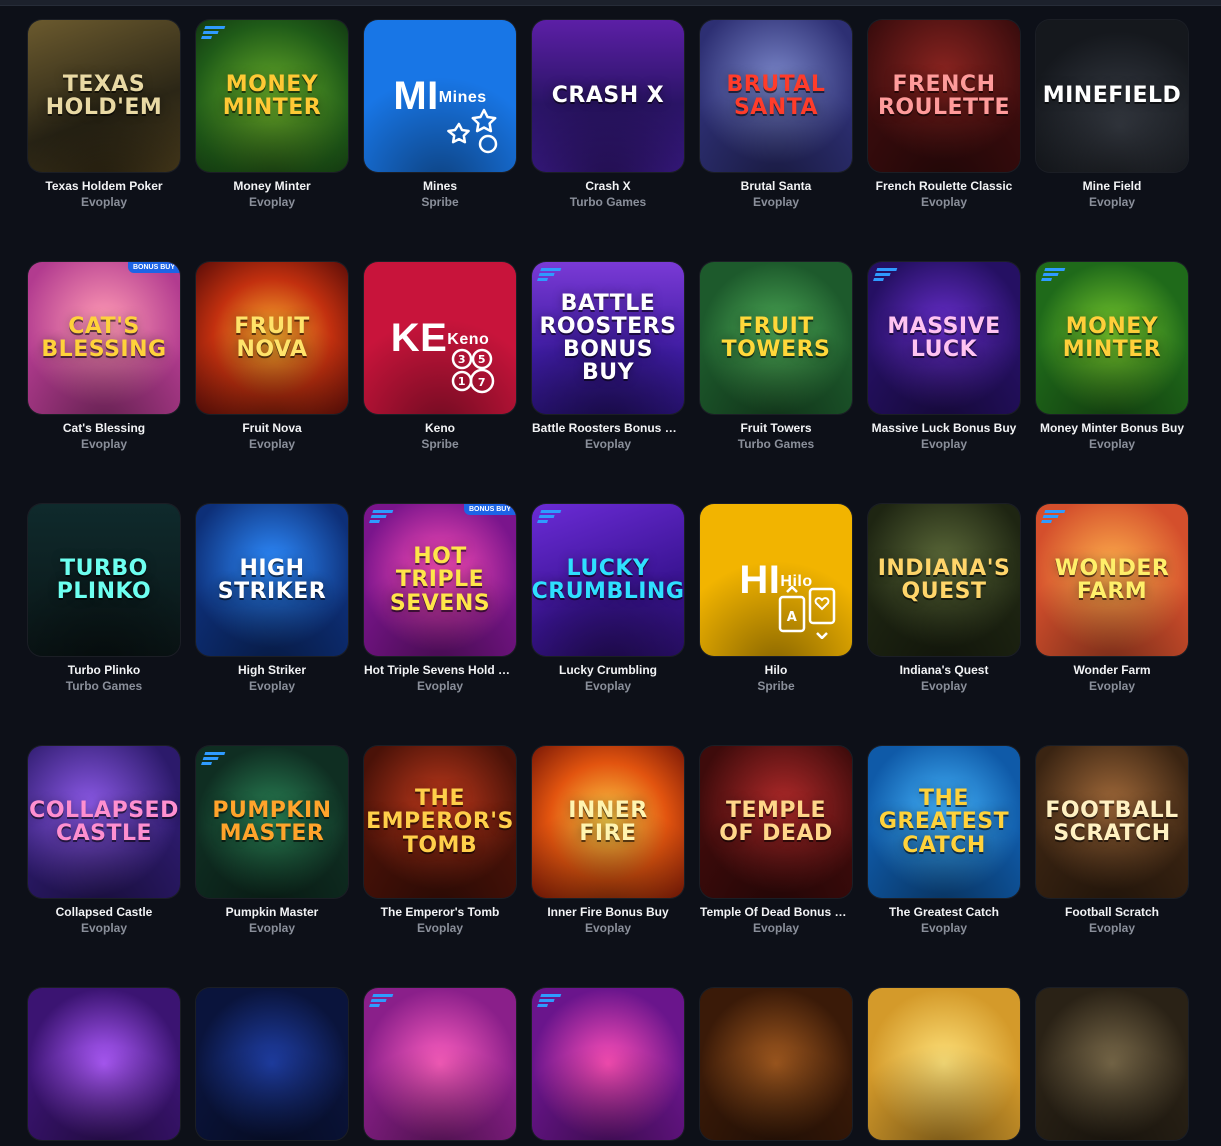 The height and width of the screenshot is (1146, 1221). What do you see at coordinates (944, 186) in the screenshot?
I see `game-title: French Roulette Classic` at bounding box center [944, 186].